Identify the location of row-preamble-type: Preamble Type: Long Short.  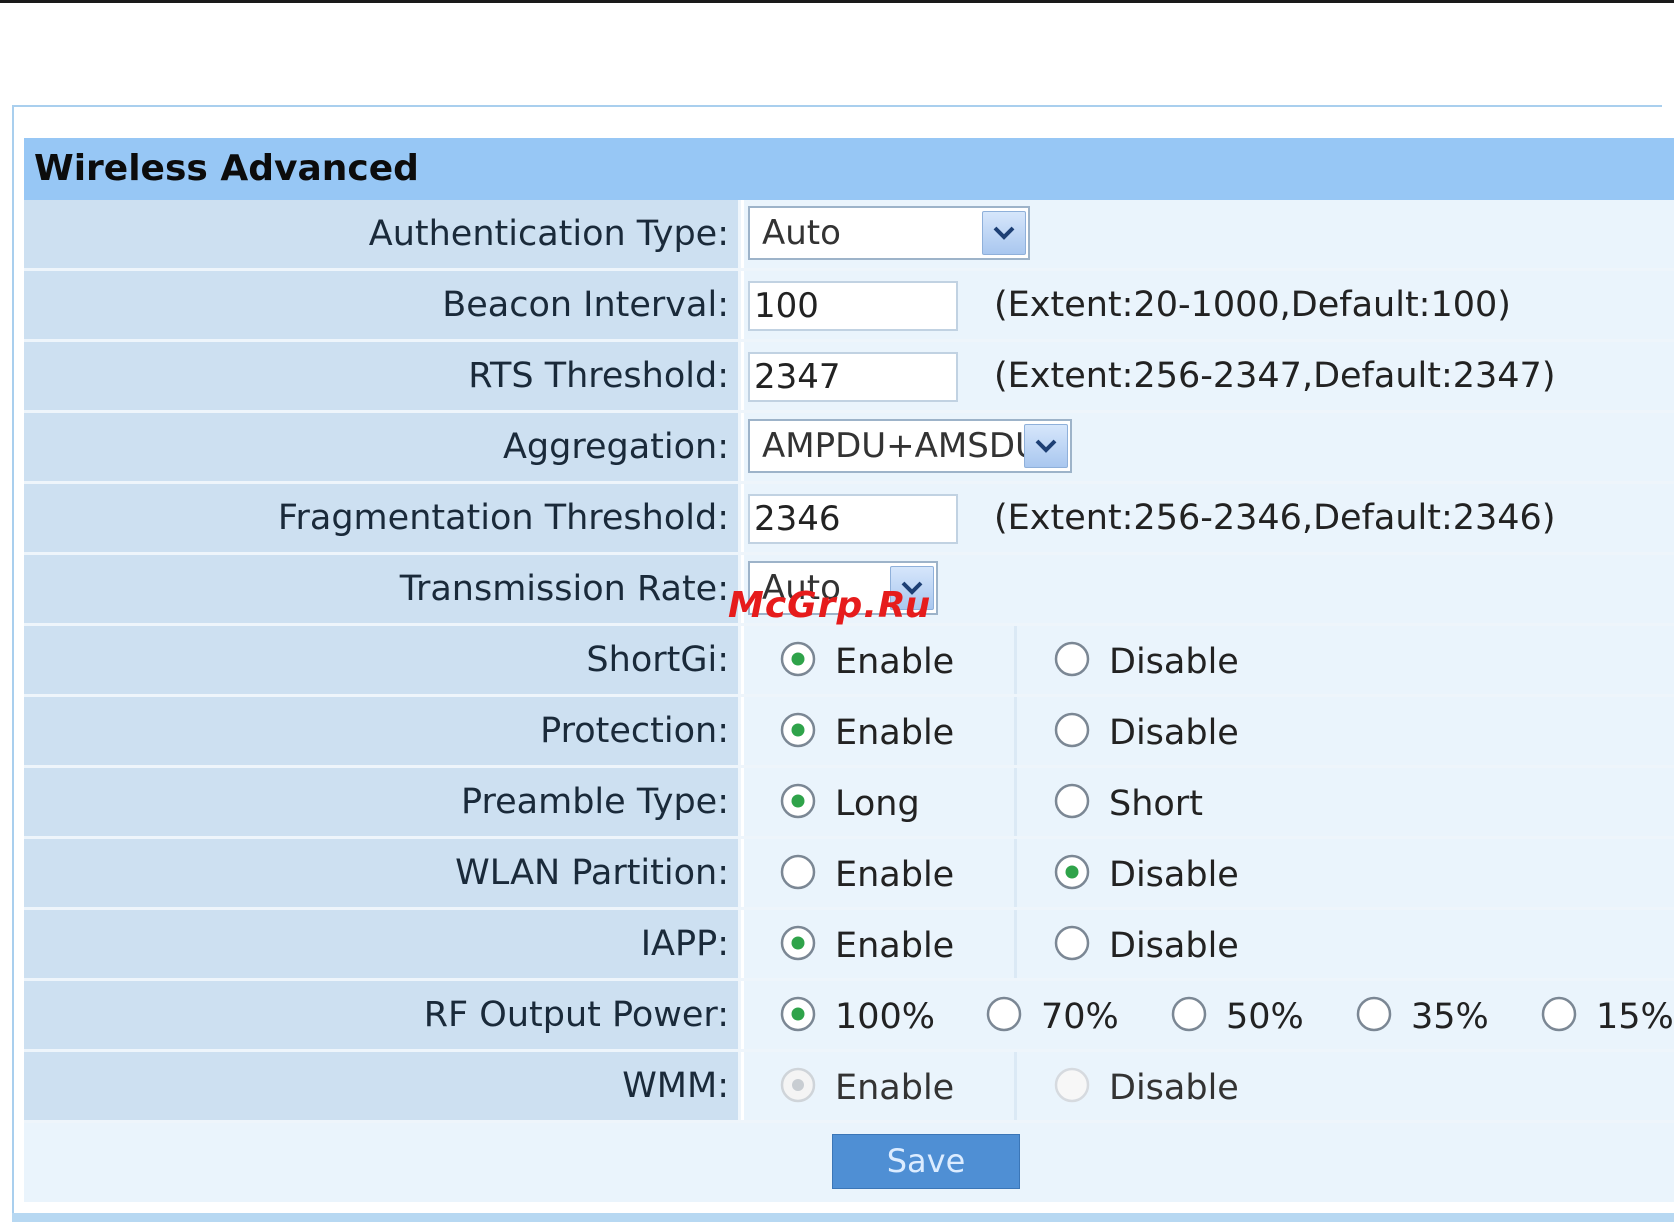
(849, 803).